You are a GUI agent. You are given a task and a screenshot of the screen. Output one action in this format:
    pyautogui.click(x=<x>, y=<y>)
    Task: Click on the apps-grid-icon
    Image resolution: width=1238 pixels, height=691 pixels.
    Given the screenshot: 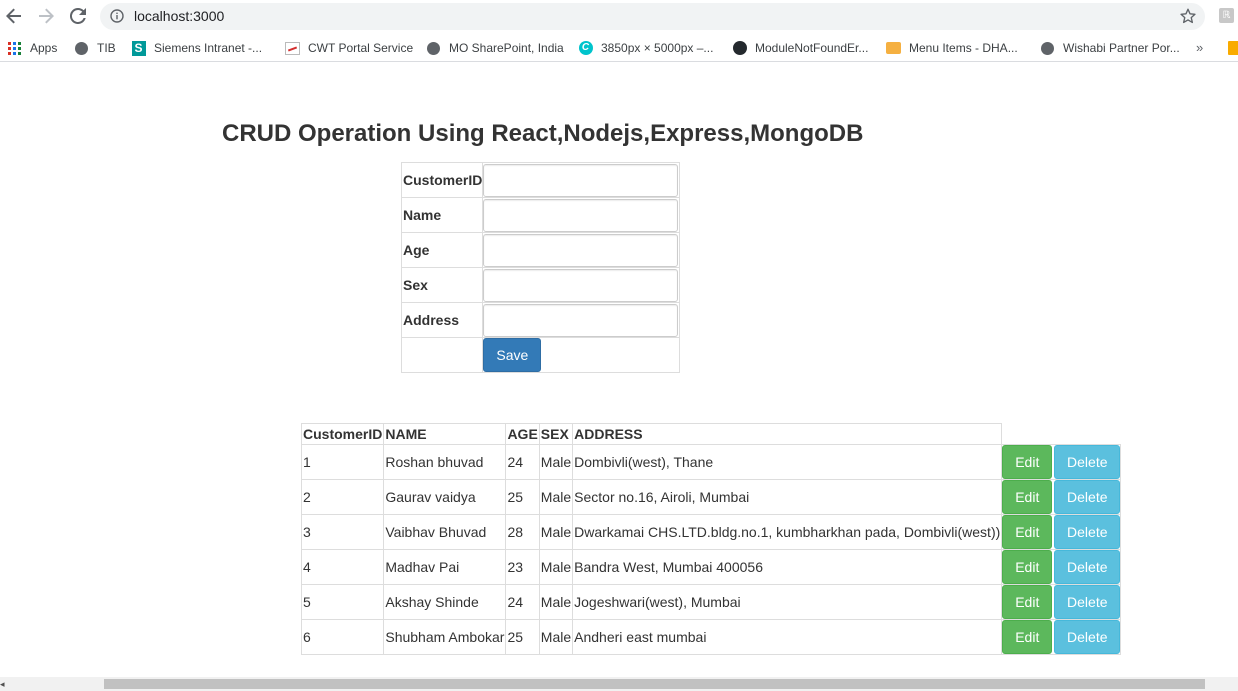 What is the action you would take?
    pyautogui.click(x=14, y=48)
    